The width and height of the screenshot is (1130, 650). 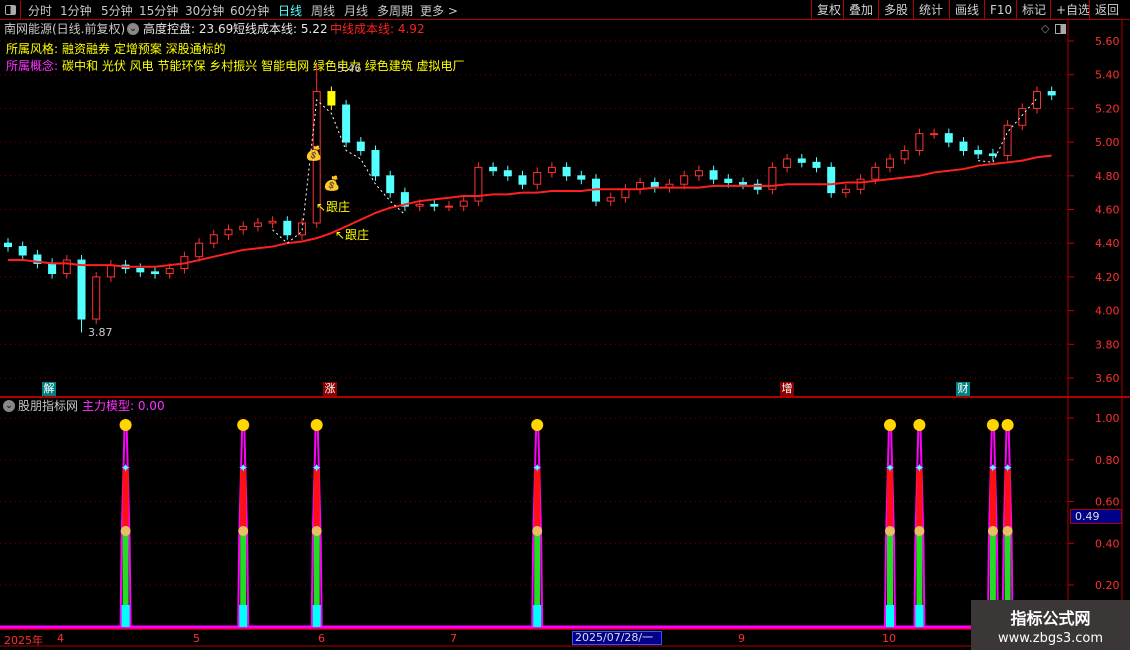 I want to click on marker-cai: 财, so click(x=963, y=389).